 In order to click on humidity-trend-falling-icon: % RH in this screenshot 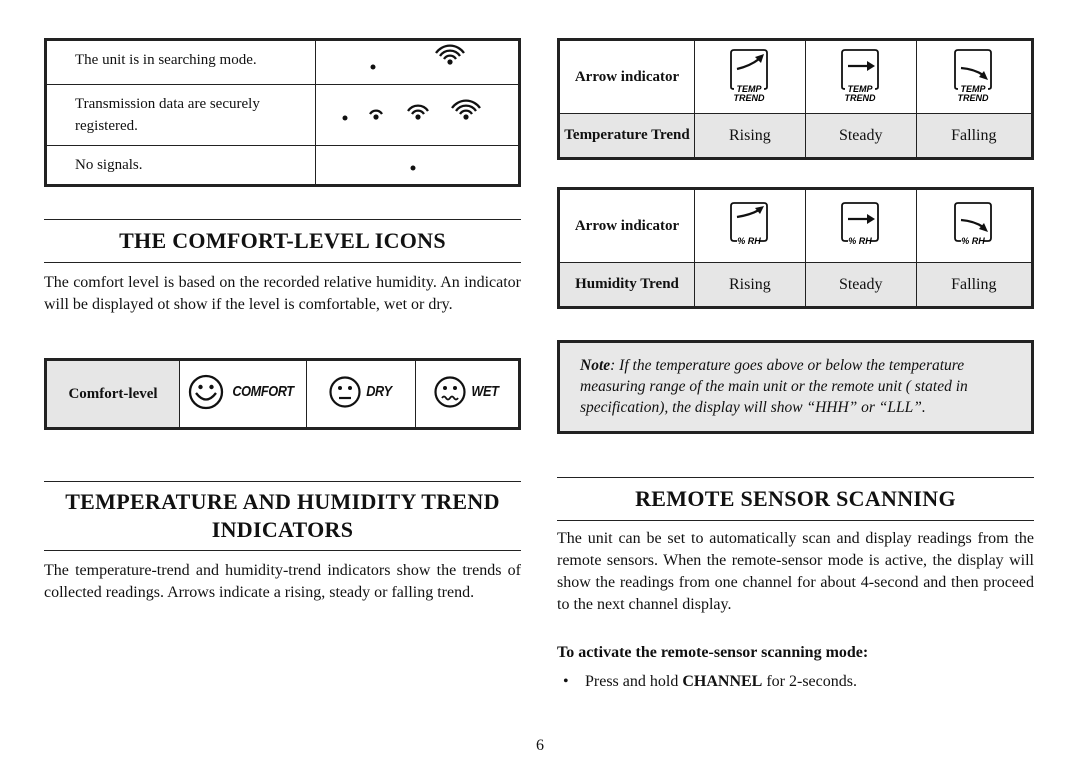, I will do `click(972, 223)`.